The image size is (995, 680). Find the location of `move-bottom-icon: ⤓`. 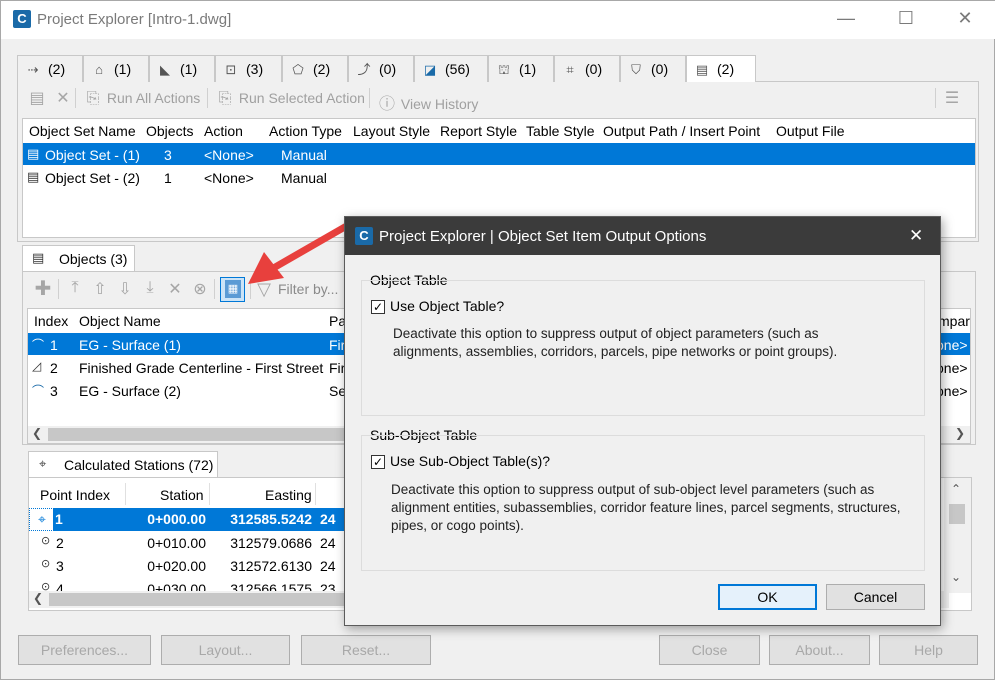

move-bottom-icon: ⤓ is located at coordinates (150, 288).